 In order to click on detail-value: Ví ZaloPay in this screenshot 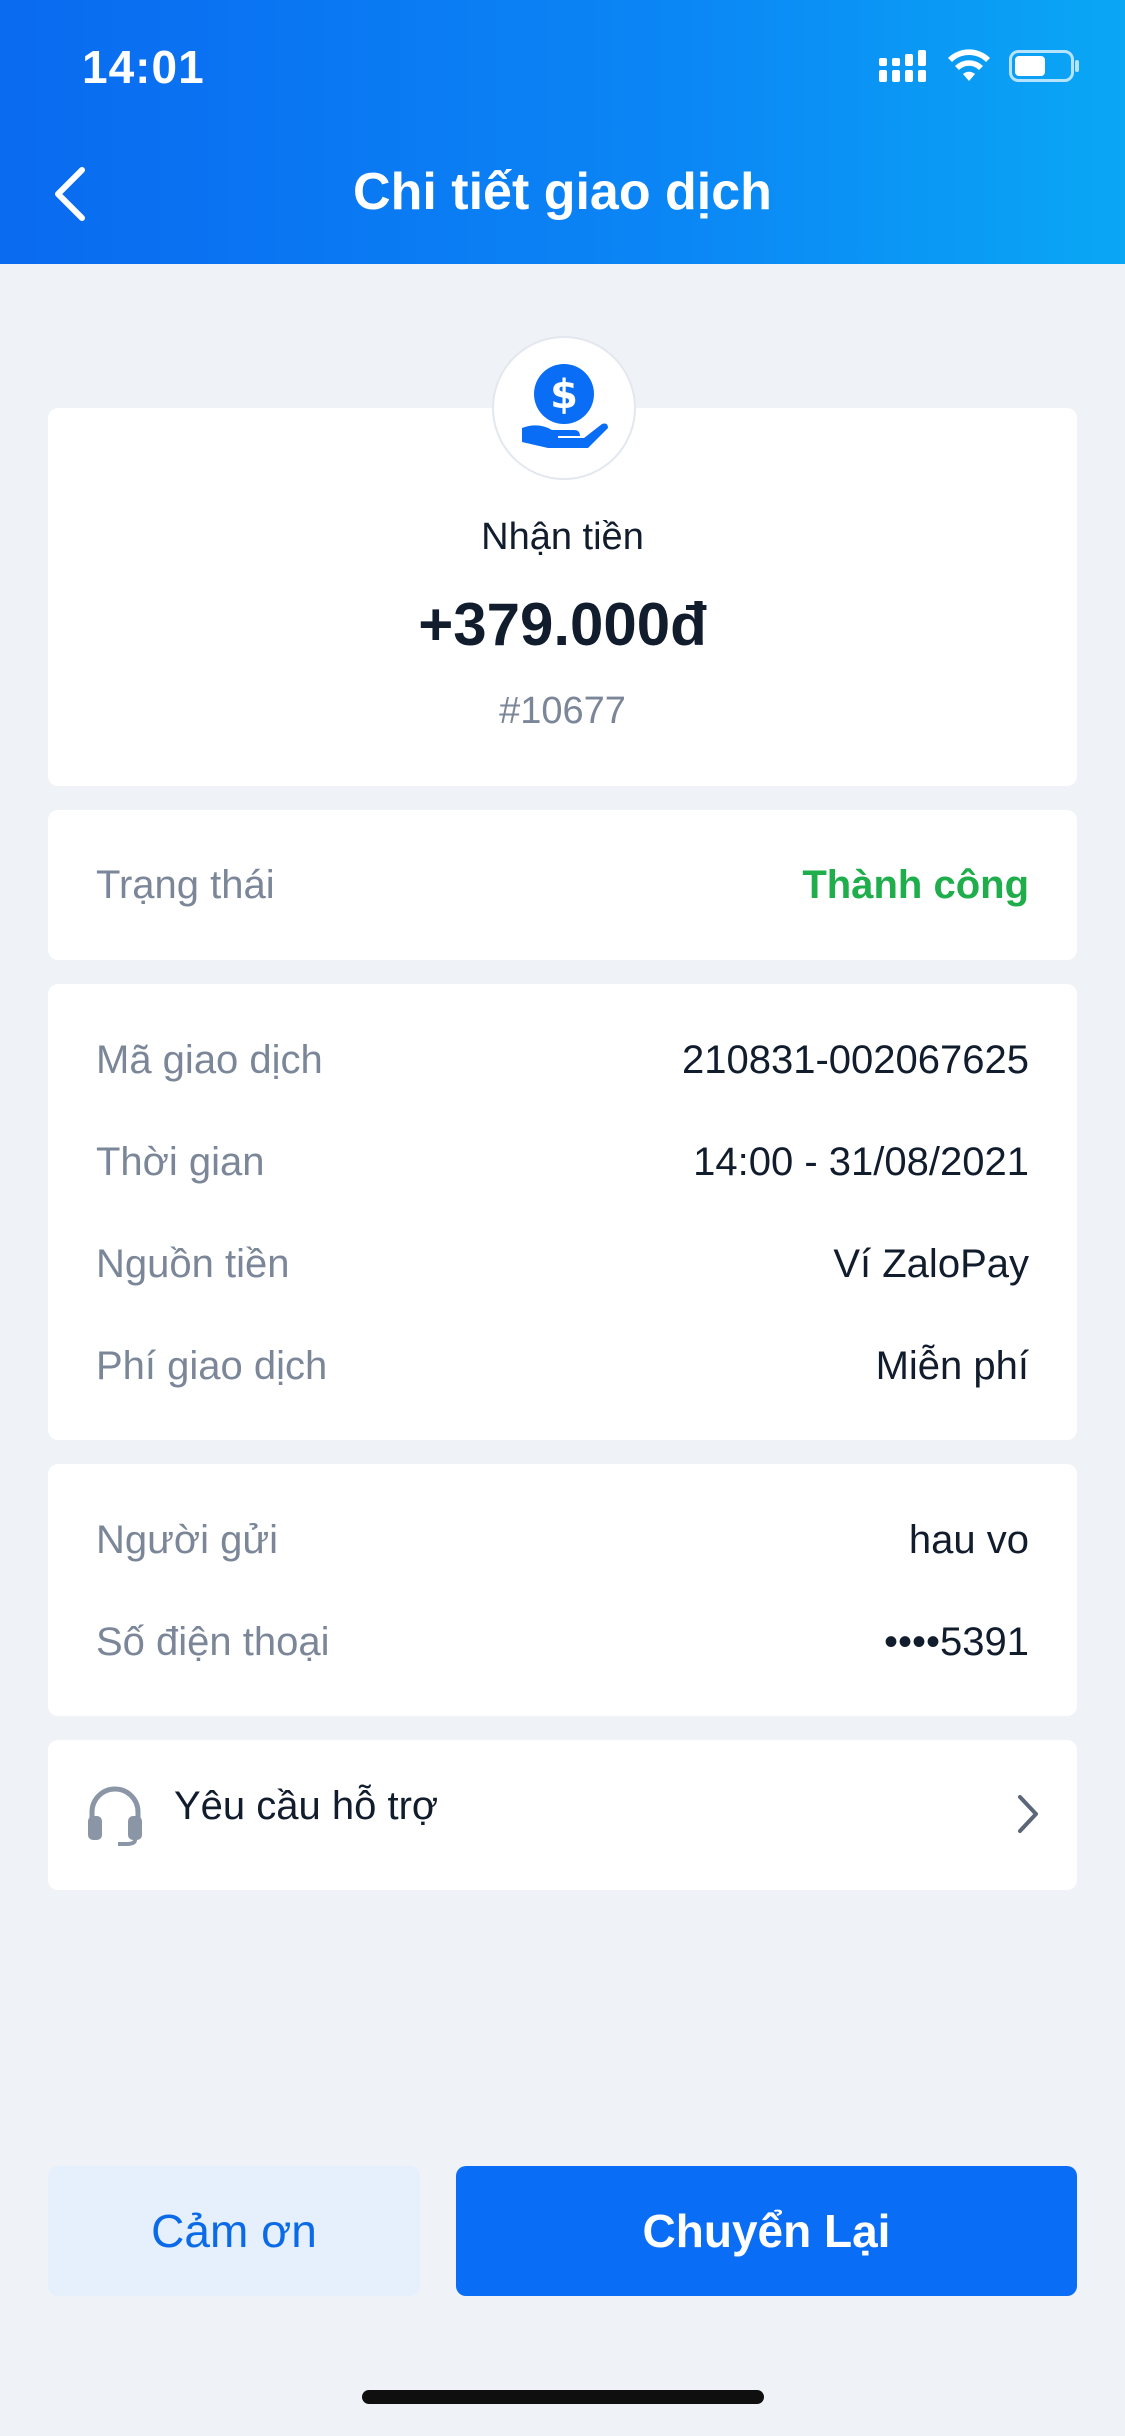, I will do `click(931, 1263)`.